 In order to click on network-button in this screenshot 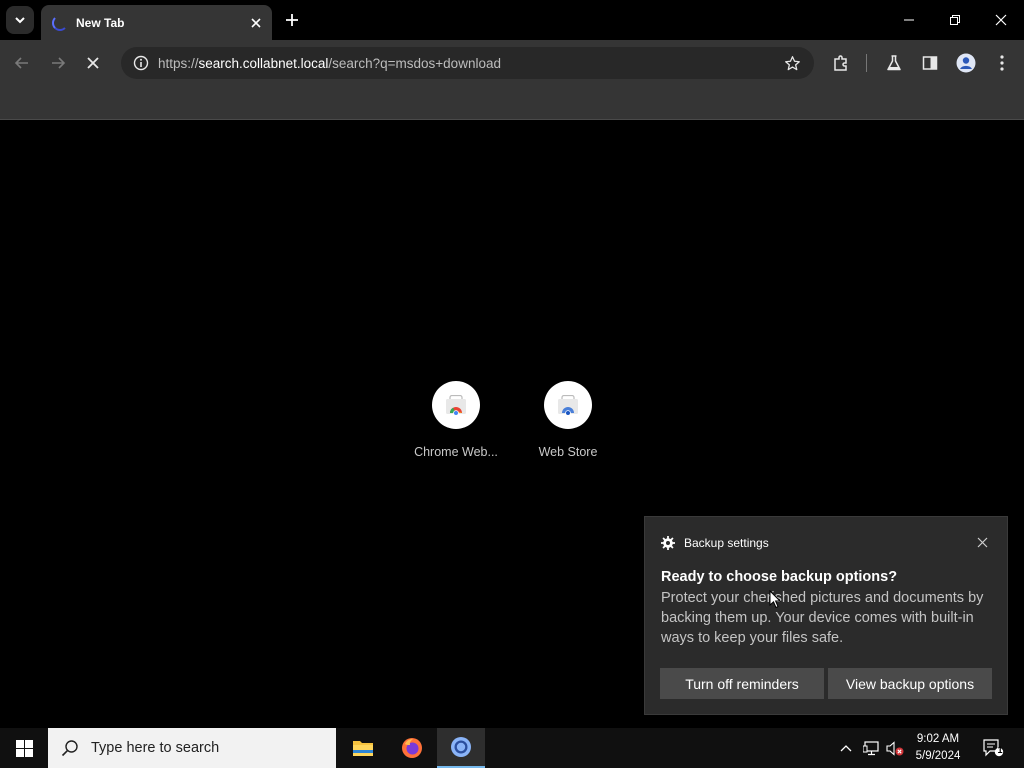, I will do `click(871, 748)`.